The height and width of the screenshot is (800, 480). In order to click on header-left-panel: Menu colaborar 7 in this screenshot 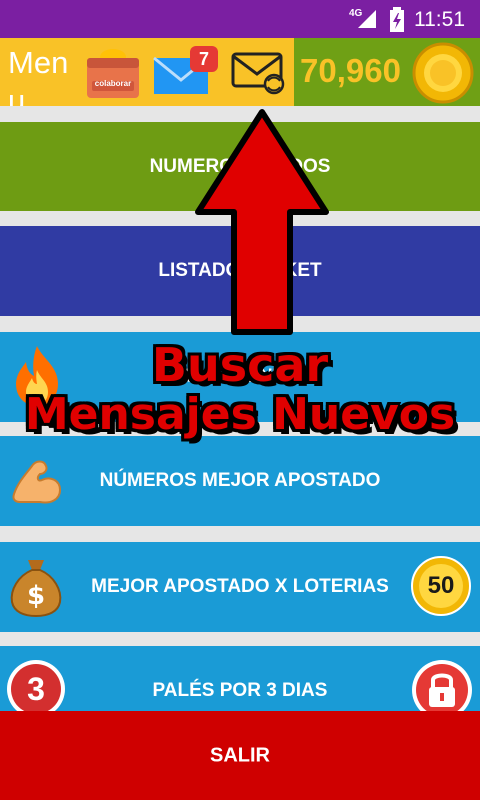, I will do `click(147, 72)`.